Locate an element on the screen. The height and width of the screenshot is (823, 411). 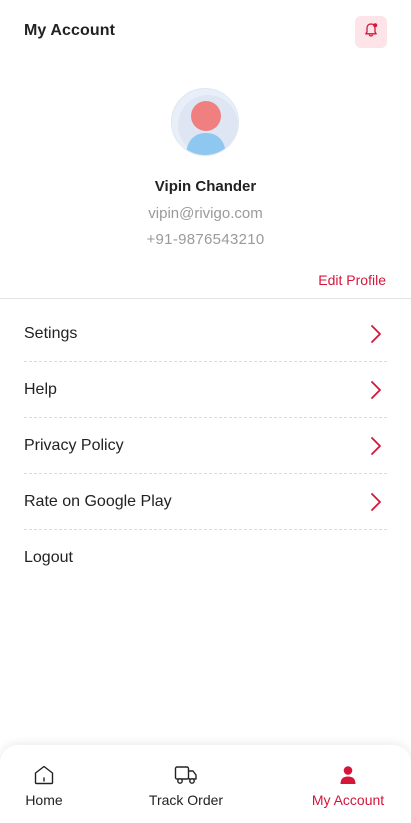
nav-label: Track Order is located at coordinates (186, 800).